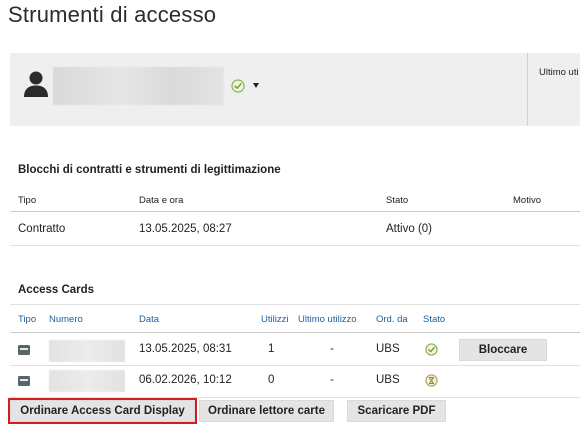 The height and width of the screenshot is (428, 580). Describe the element at coordinates (138, 86) in the screenshot. I see `user-name-redacted` at that location.